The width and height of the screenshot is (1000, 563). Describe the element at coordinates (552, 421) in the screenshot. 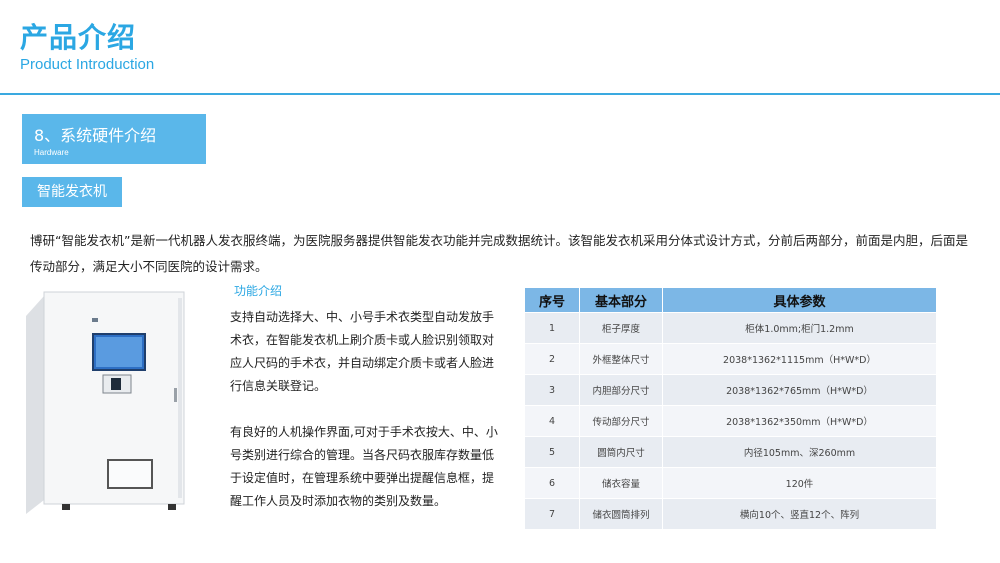

I see `cell-index: 4` at that location.